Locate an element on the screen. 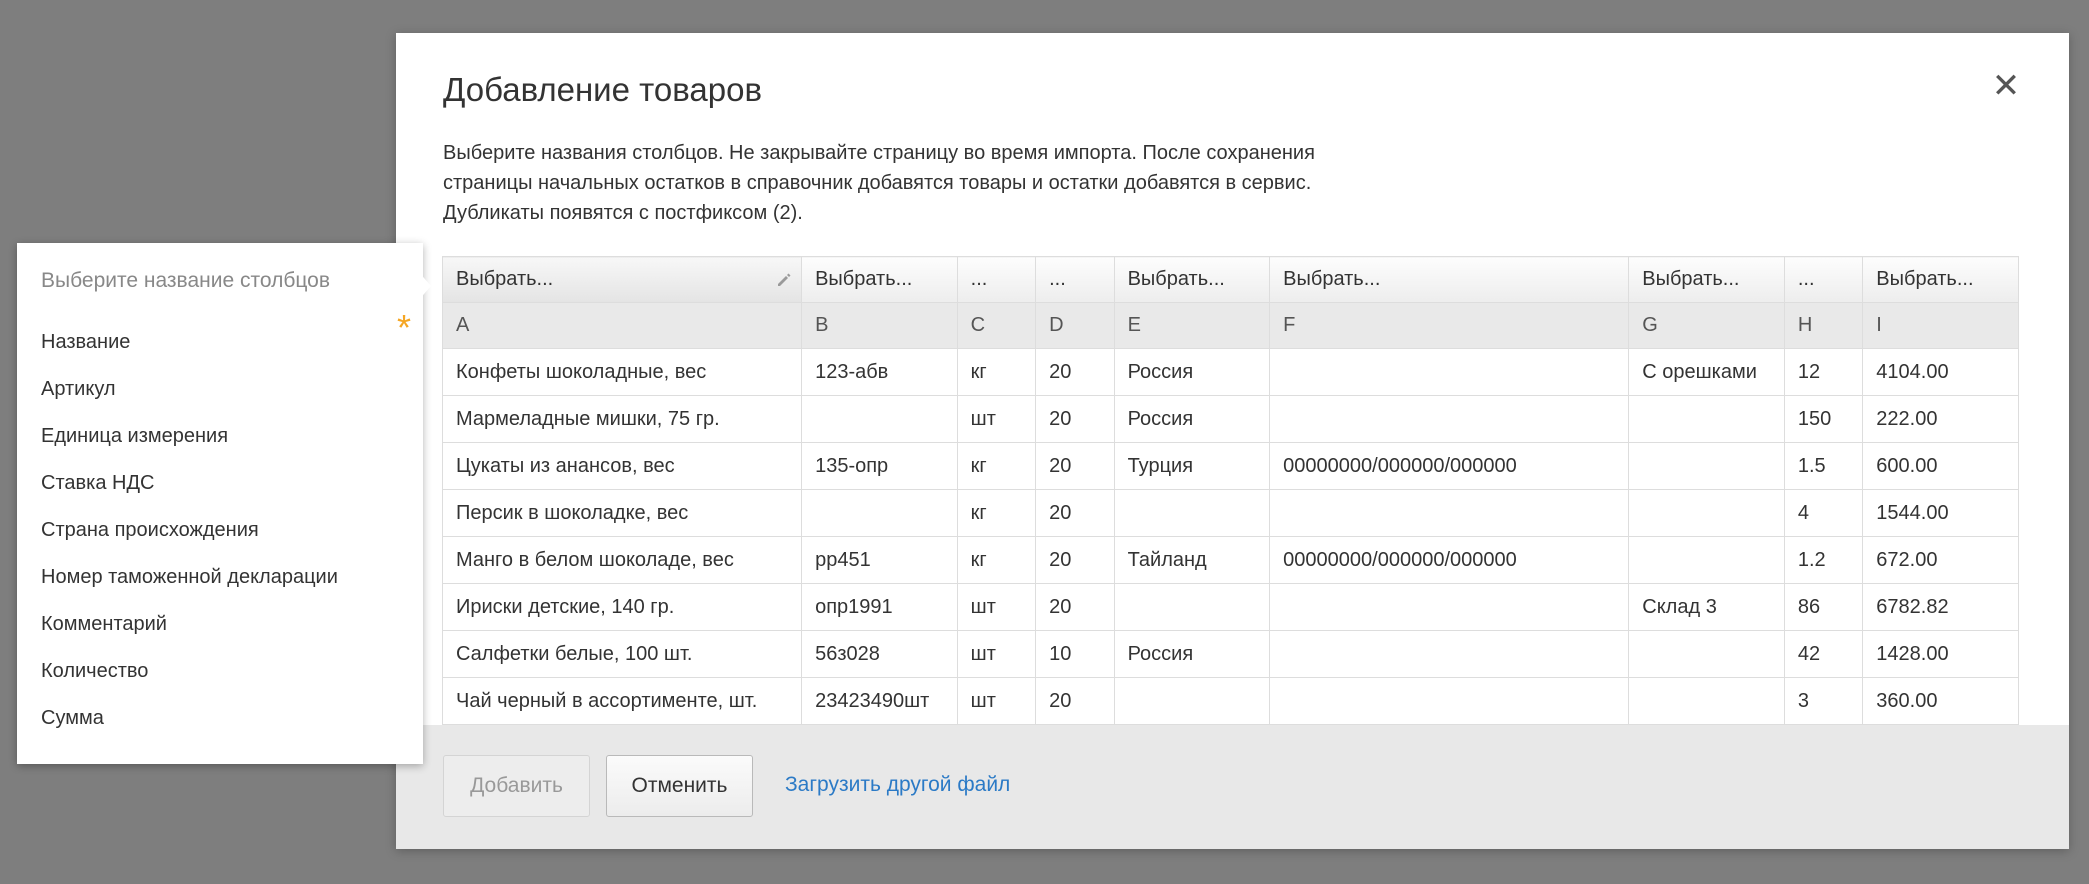 This screenshot has height=884, width=2089. add-button: Добавить is located at coordinates (516, 786).